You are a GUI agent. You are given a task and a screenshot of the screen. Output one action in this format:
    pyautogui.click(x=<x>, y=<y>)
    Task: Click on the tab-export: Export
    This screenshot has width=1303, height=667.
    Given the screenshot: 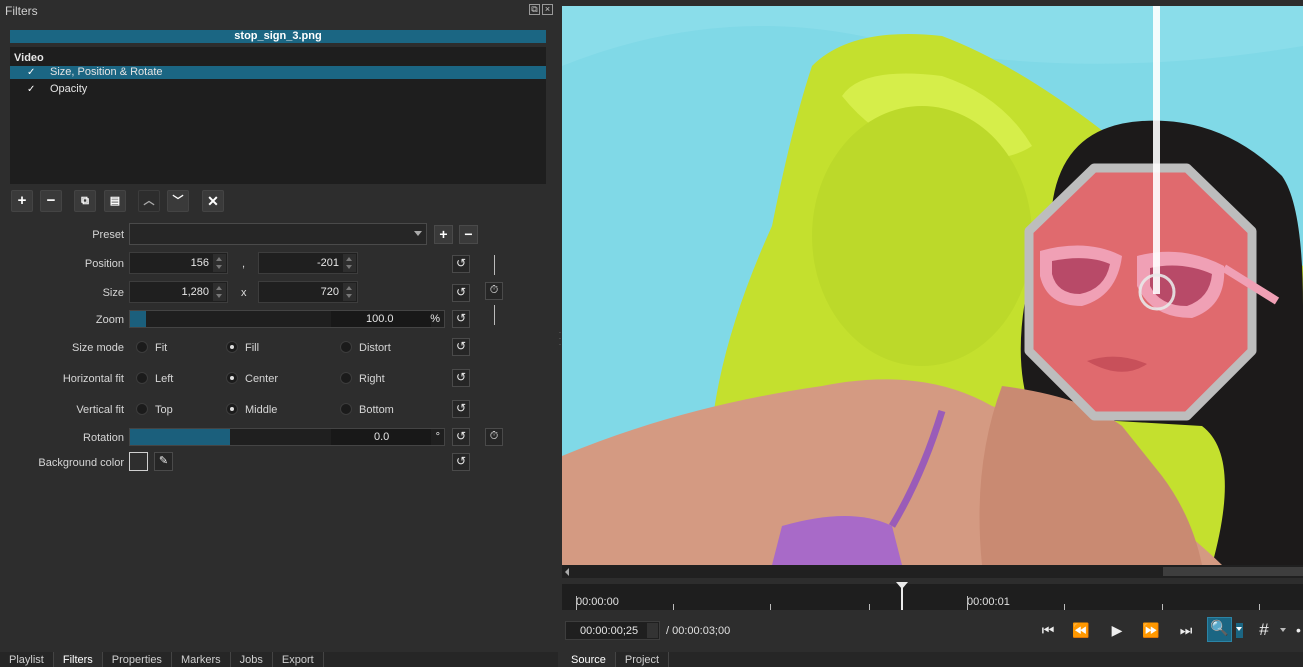 What is the action you would take?
    pyautogui.click(x=298, y=659)
    